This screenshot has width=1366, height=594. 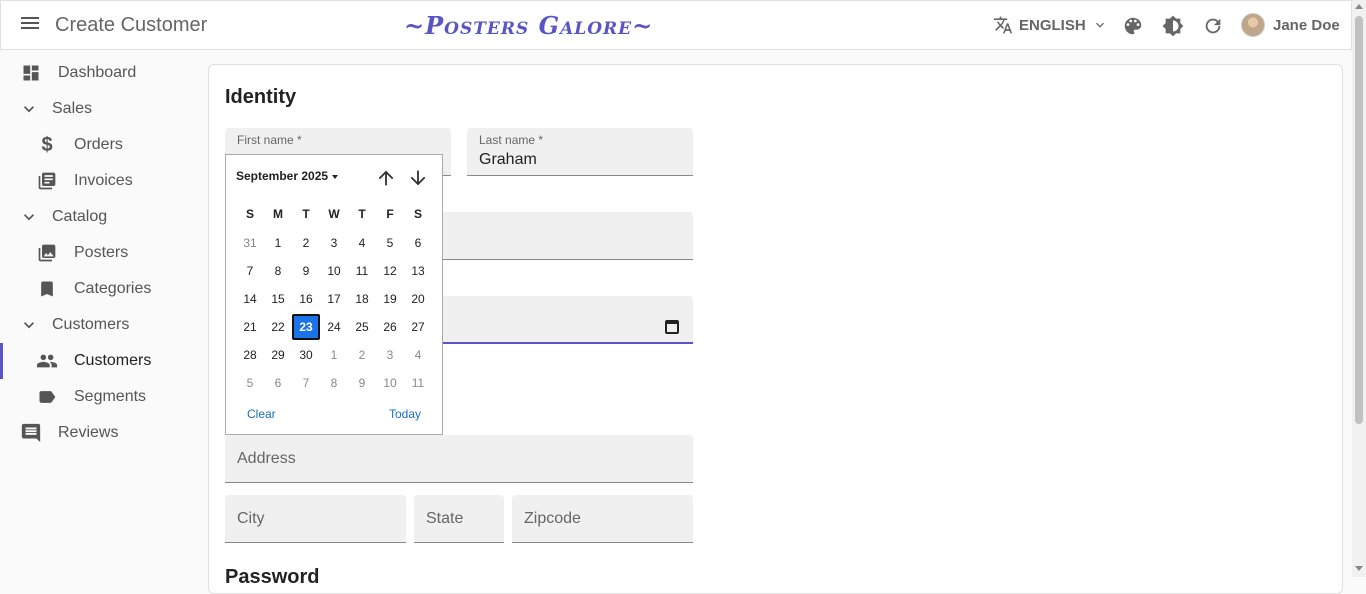 I want to click on calendar-day: 30, so click(x=306, y=355).